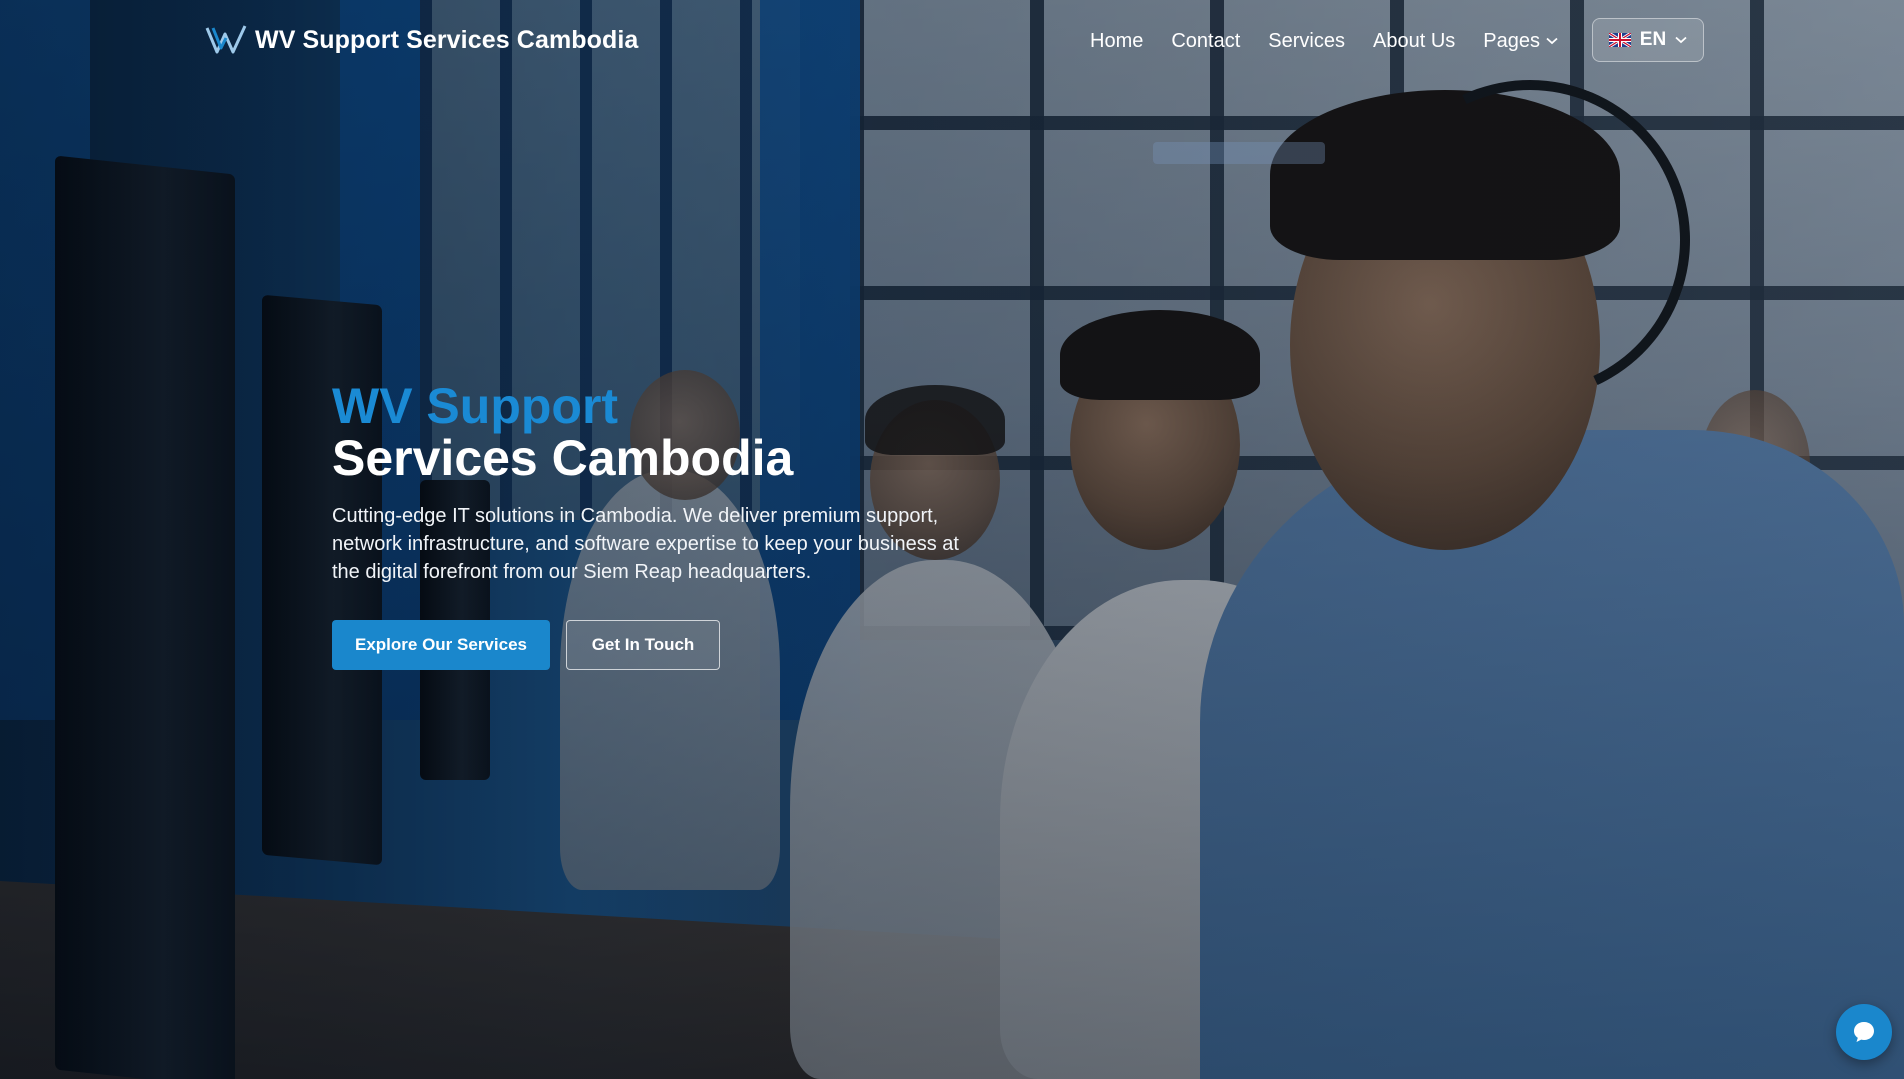 This screenshot has width=1904, height=1079. I want to click on language-selector: EN, so click(1648, 40).